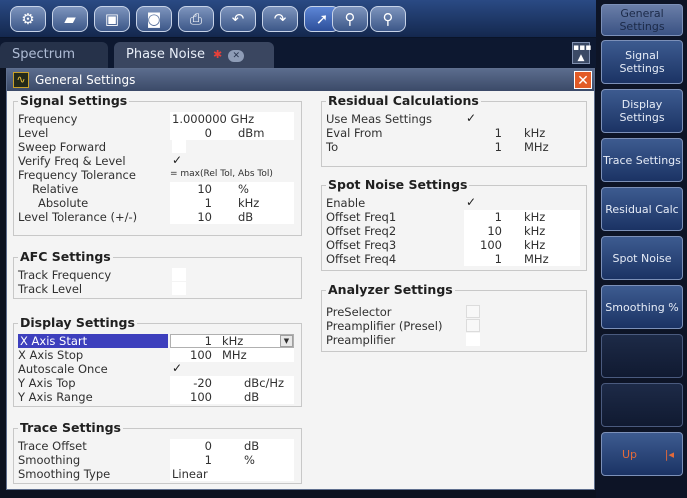  I want to click on frequency-label: Frequency, so click(48, 119).